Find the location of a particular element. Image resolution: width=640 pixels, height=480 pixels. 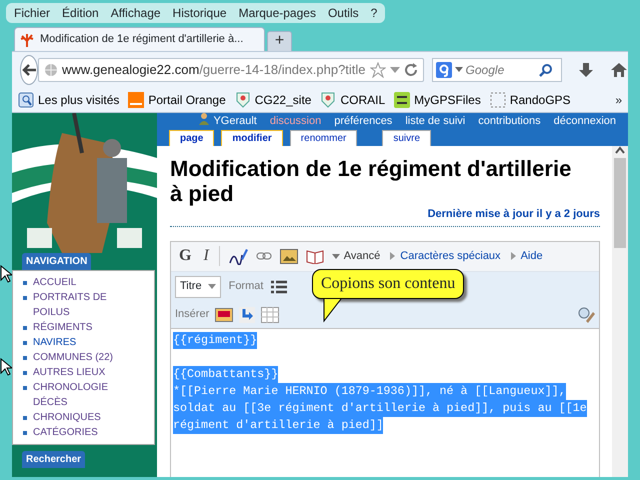

home-icon is located at coordinates (619, 70).